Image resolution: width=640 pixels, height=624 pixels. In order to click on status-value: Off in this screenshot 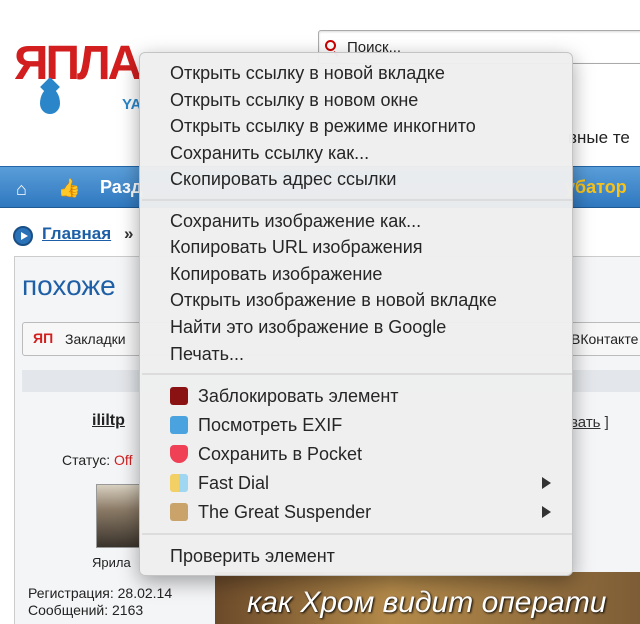, I will do `click(123, 460)`.